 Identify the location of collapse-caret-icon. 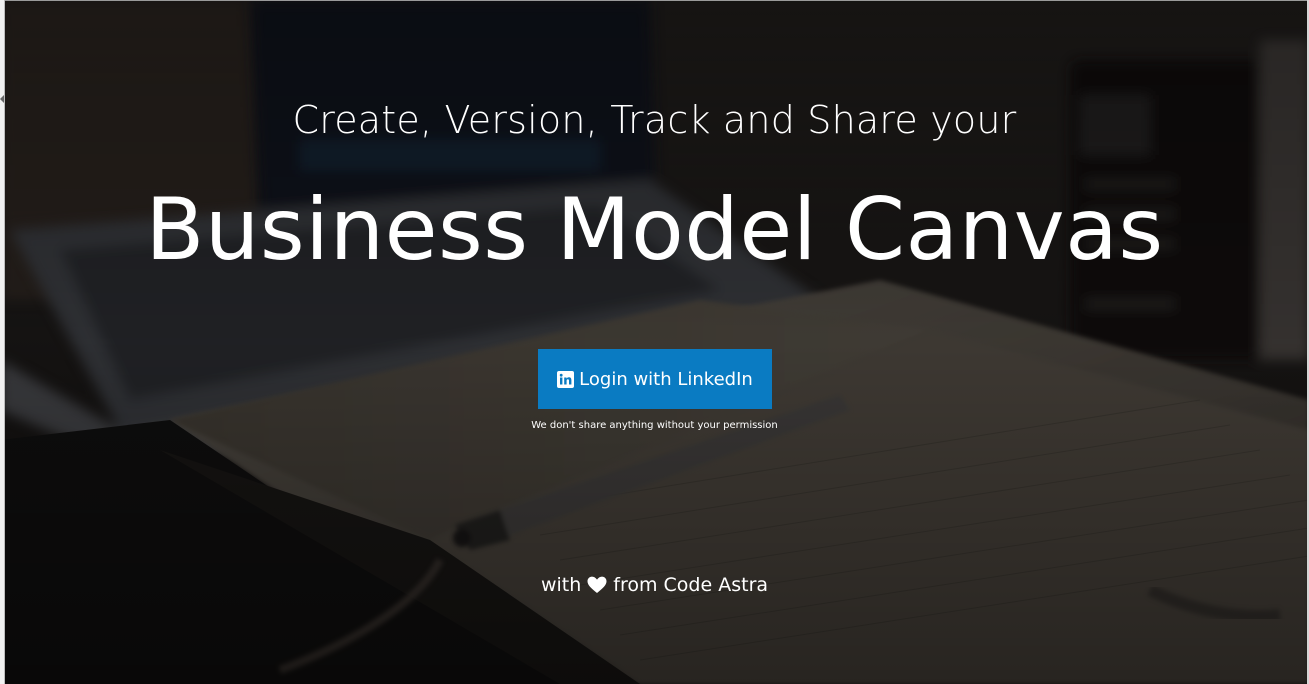
(2, 99).